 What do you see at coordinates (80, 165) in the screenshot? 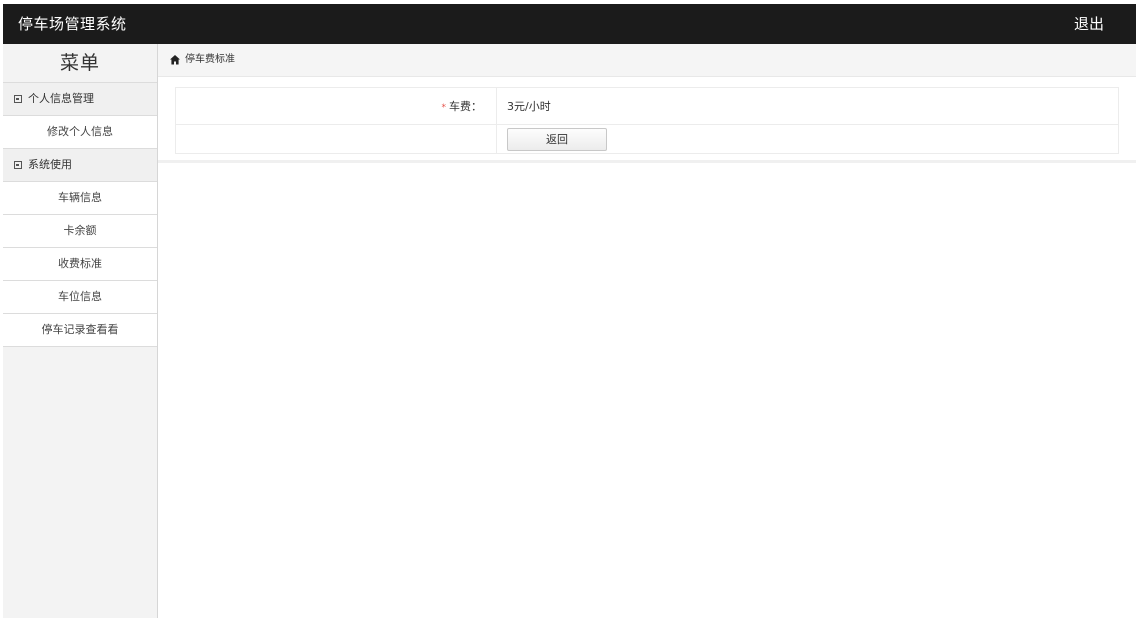
I see `menu-group-system: 系统使用` at bounding box center [80, 165].